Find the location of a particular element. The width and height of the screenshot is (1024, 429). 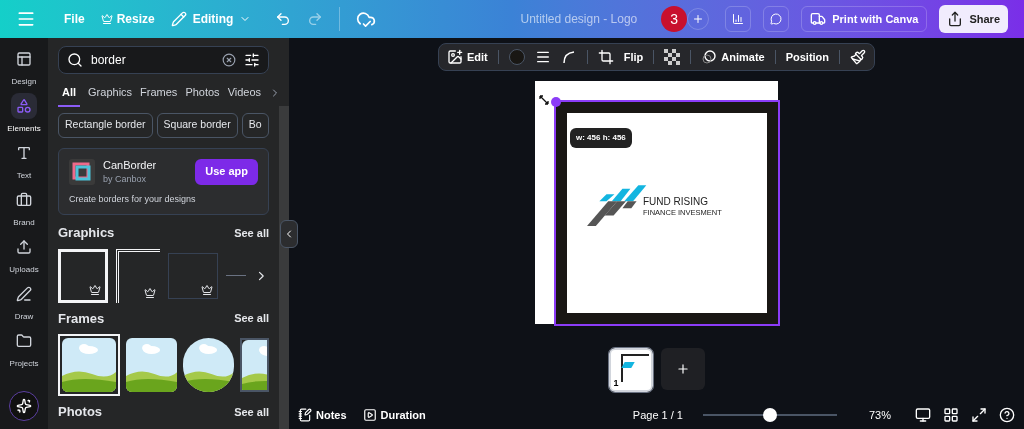

app-publisher: by Canbox is located at coordinates (125, 179).